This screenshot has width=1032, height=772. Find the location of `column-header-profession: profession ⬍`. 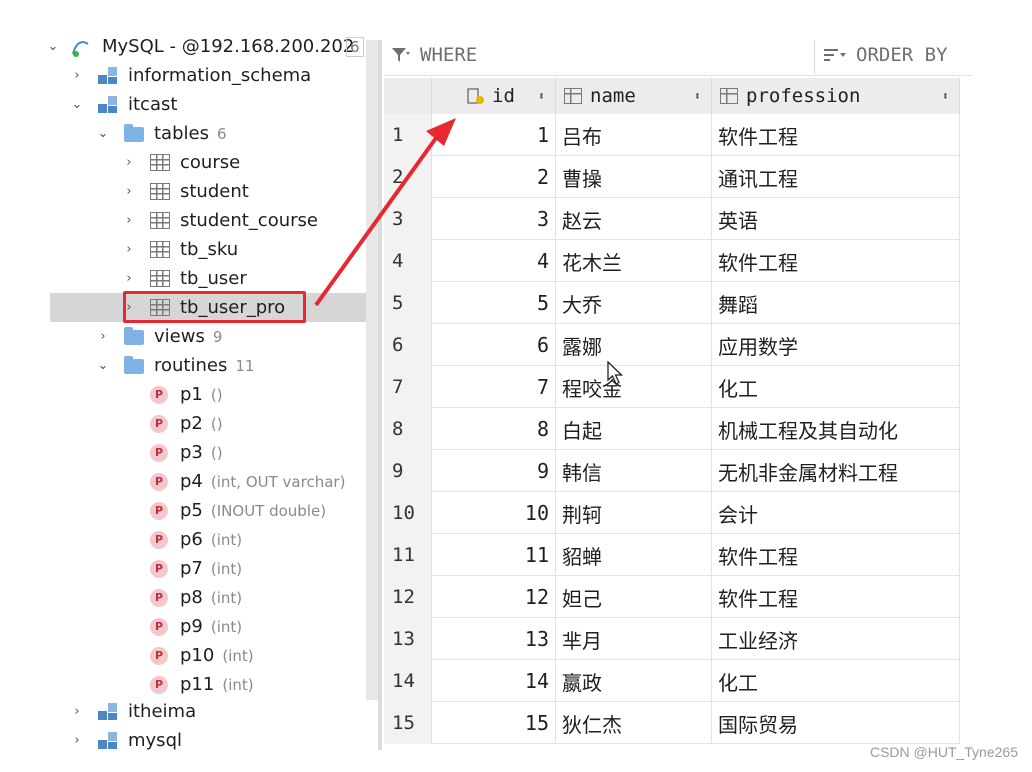

column-header-profession: profession ⬍ is located at coordinates (836, 96).